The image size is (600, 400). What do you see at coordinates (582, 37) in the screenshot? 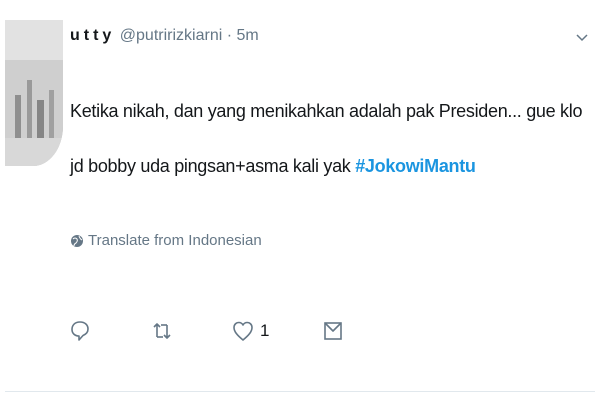
I see `chevron-down-icon` at bounding box center [582, 37].